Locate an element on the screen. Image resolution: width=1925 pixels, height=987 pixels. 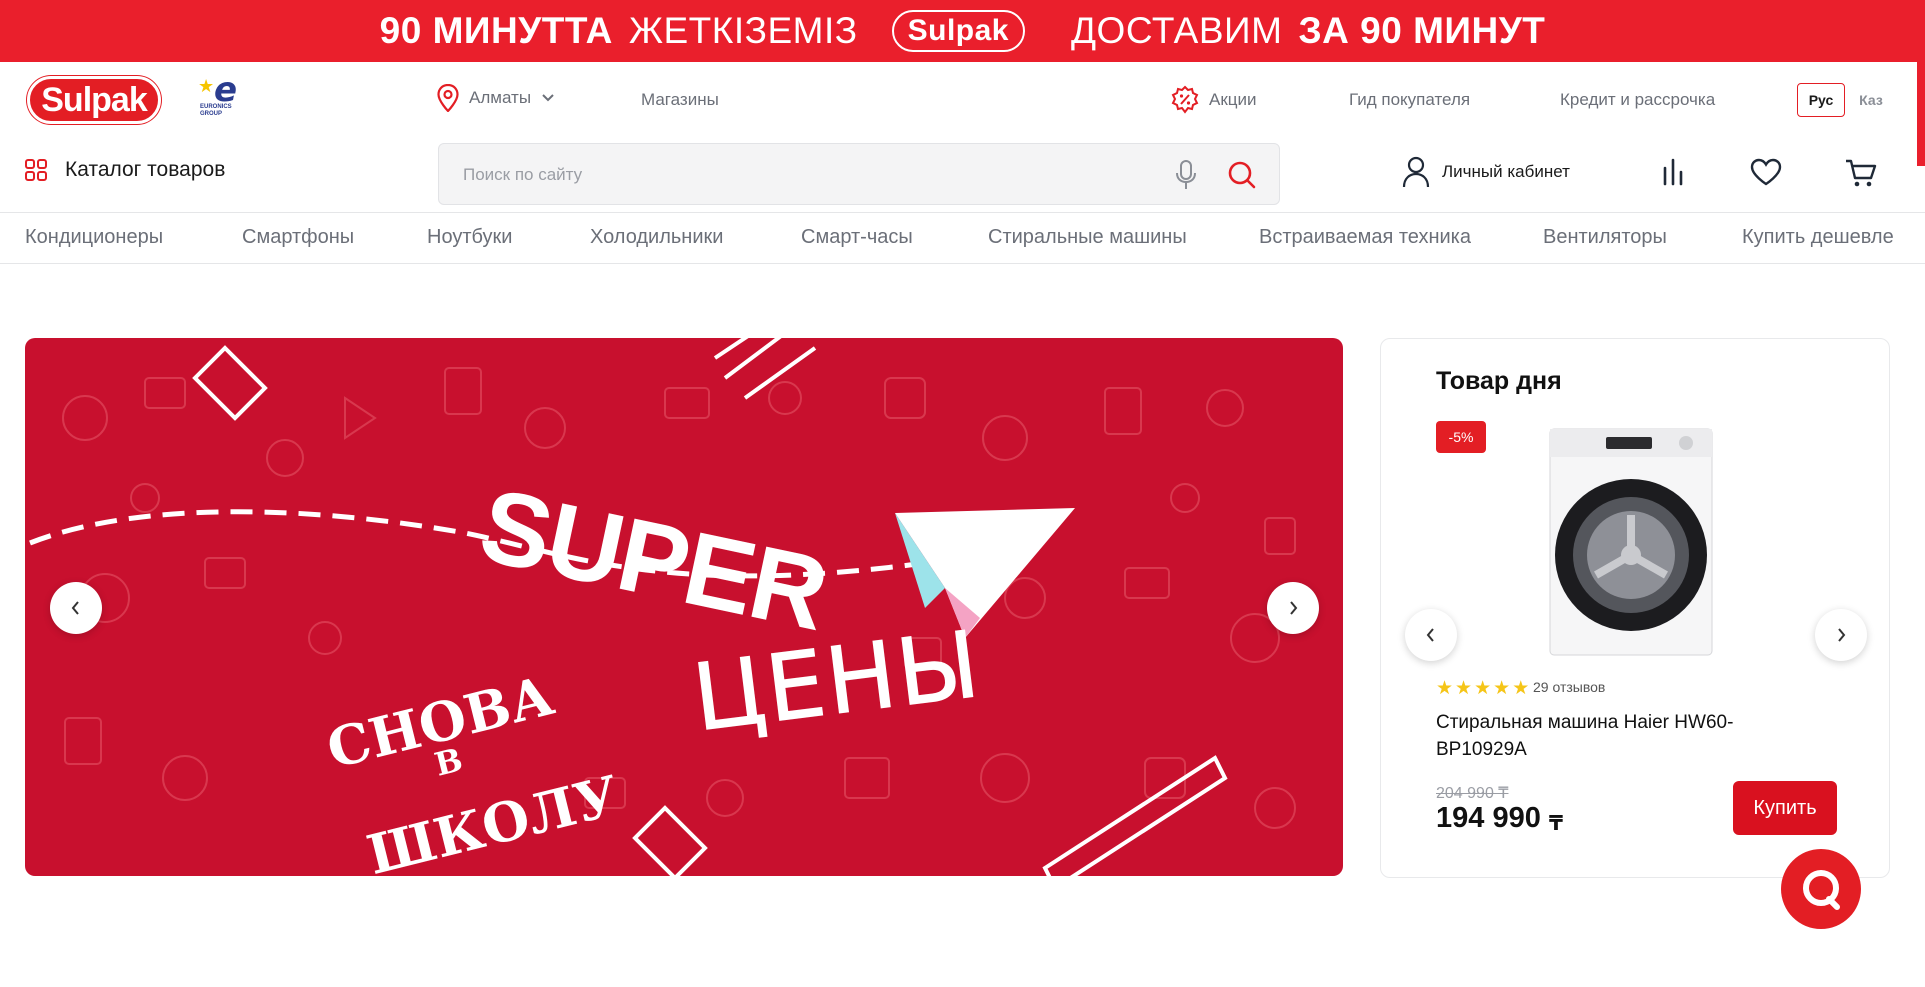
currency-symbol: ₸ is located at coordinates (1556, 824).